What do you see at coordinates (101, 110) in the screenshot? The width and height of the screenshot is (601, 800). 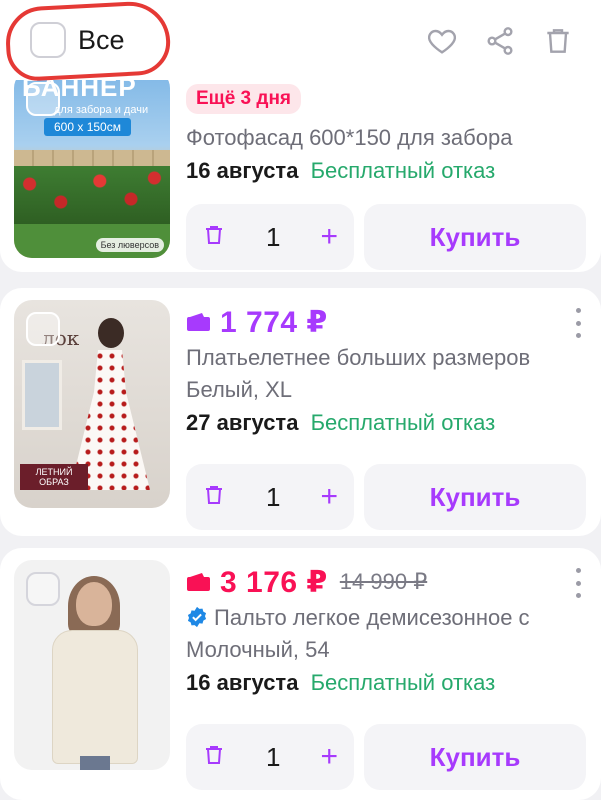 I see `image-sub: для забора и дачи` at bounding box center [101, 110].